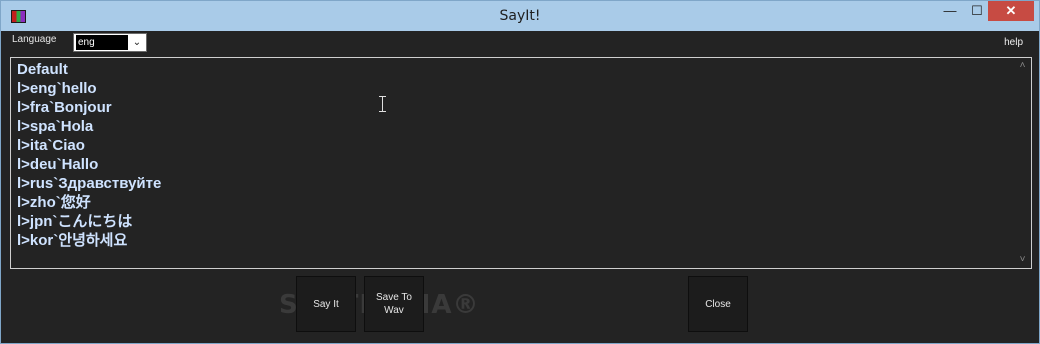 Image resolution: width=1040 pixels, height=344 pixels. Describe the element at coordinates (1022, 163) in the screenshot. I see `vertical-scrollbar: ˄ ˅` at that location.